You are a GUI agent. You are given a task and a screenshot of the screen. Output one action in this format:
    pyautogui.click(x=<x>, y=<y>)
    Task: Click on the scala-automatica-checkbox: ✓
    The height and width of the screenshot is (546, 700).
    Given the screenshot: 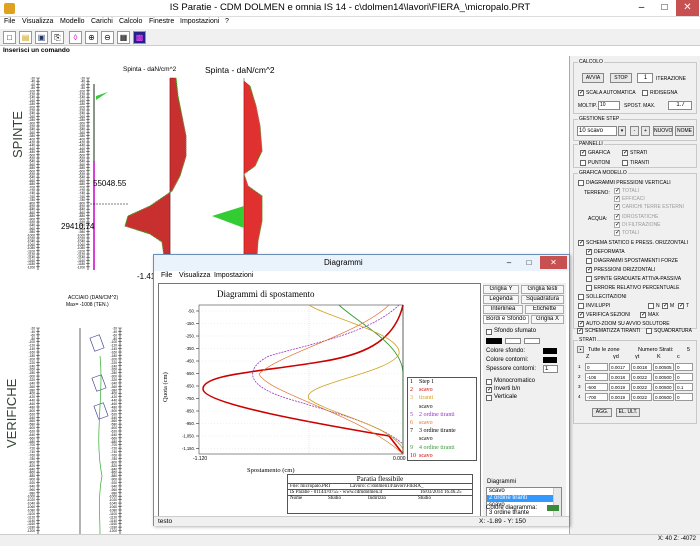 What is the action you would take?
    pyautogui.click(x=581, y=93)
    